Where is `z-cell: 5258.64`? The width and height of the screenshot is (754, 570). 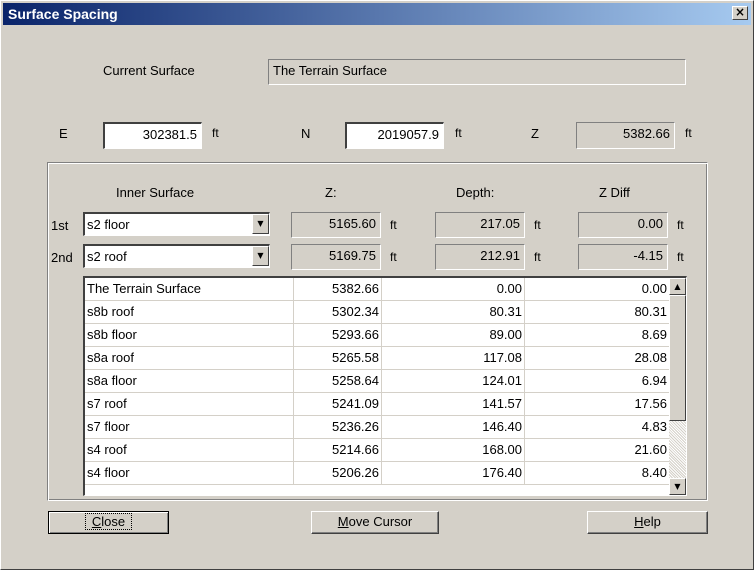
z-cell: 5258.64 is located at coordinates (338, 381).